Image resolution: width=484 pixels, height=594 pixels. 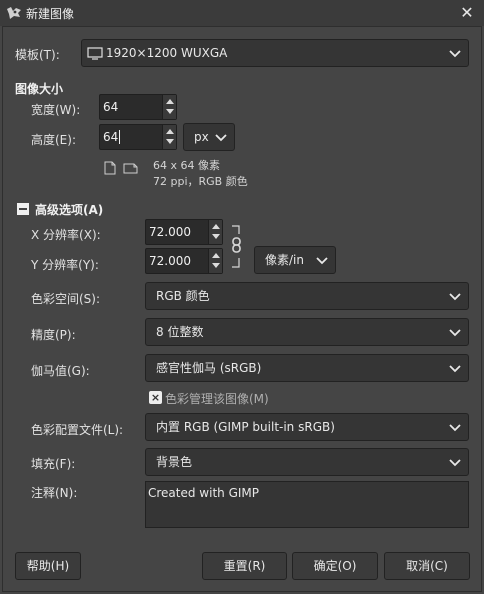 I want to click on size-info-pixels: 64 x 64 像素, so click(x=186, y=165).